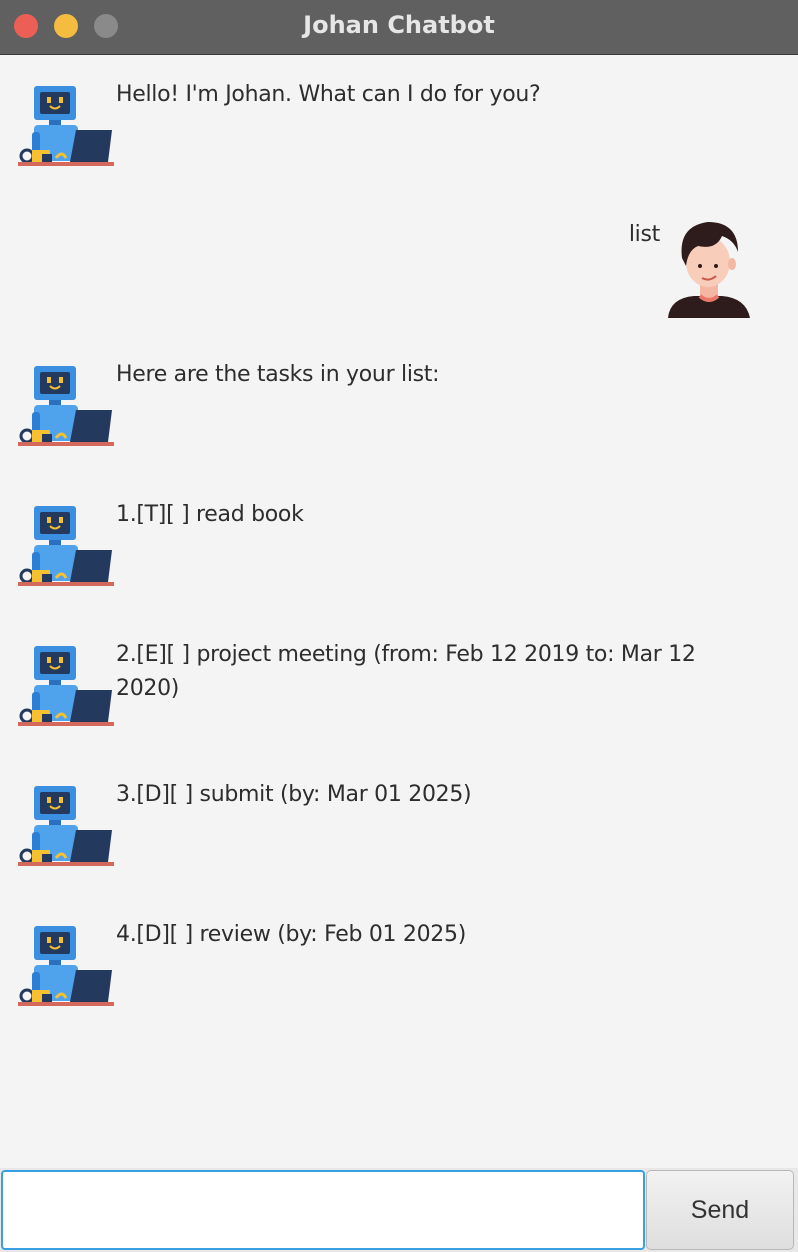 The width and height of the screenshot is (798, 1252). I want to click on title-bar: Johan Chatbot, so click(399, 27).